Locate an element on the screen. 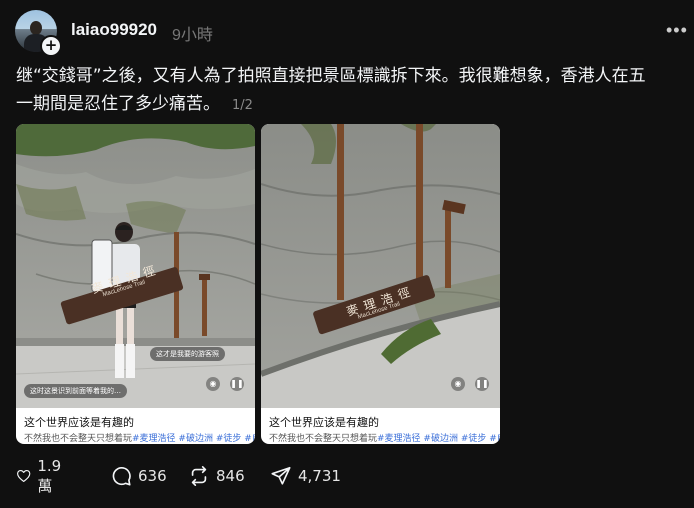 This screenshot has height=508, width=694. post-timestamp: 9小時 is located at coordinates (192, 35).